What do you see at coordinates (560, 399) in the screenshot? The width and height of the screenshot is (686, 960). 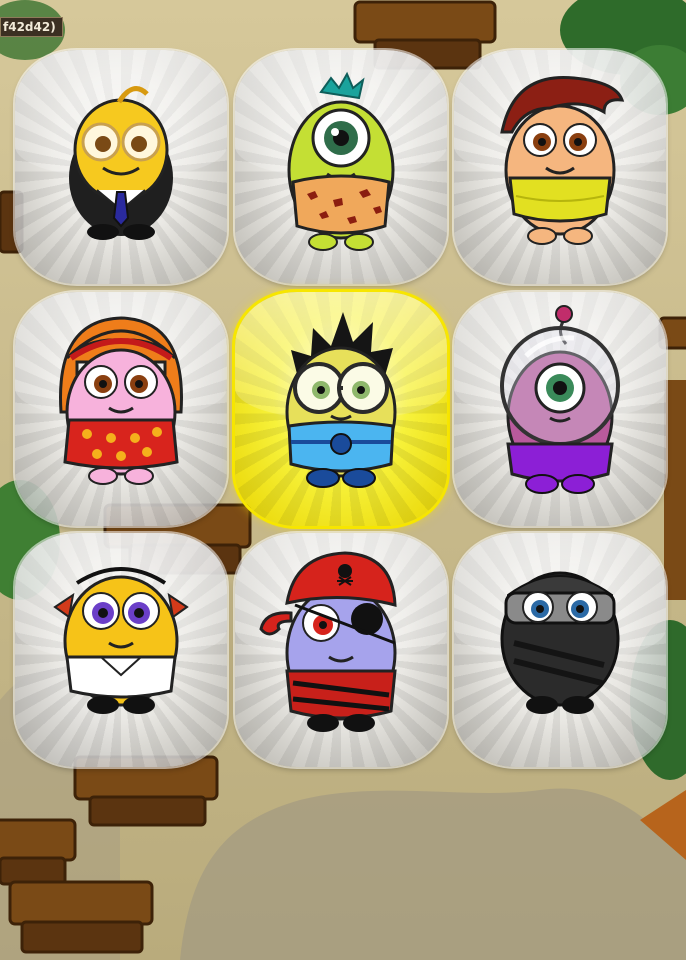 I see `alien-astronaut-character-icon` at bounding box center [560, 399].